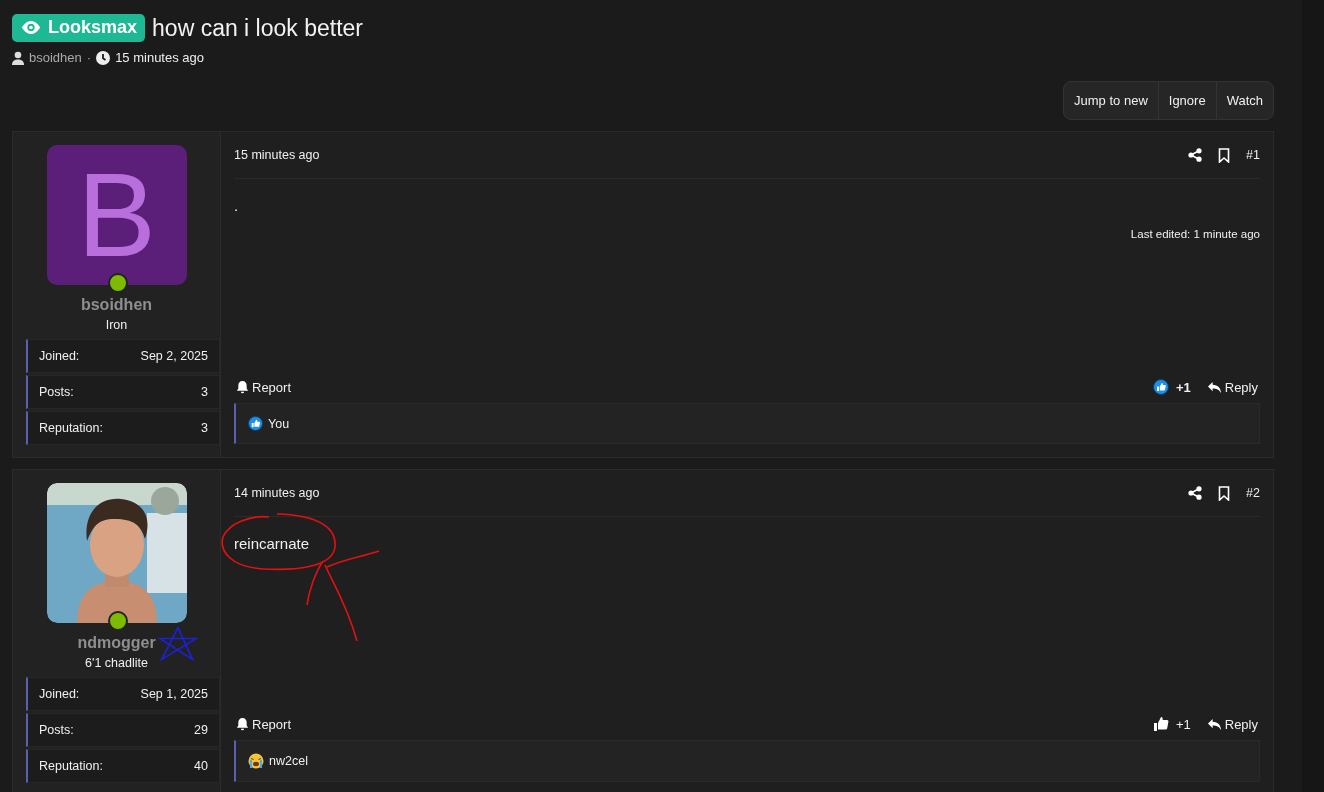  I want to click on post-time-link: 14 minutes ago, so click(277, 493).